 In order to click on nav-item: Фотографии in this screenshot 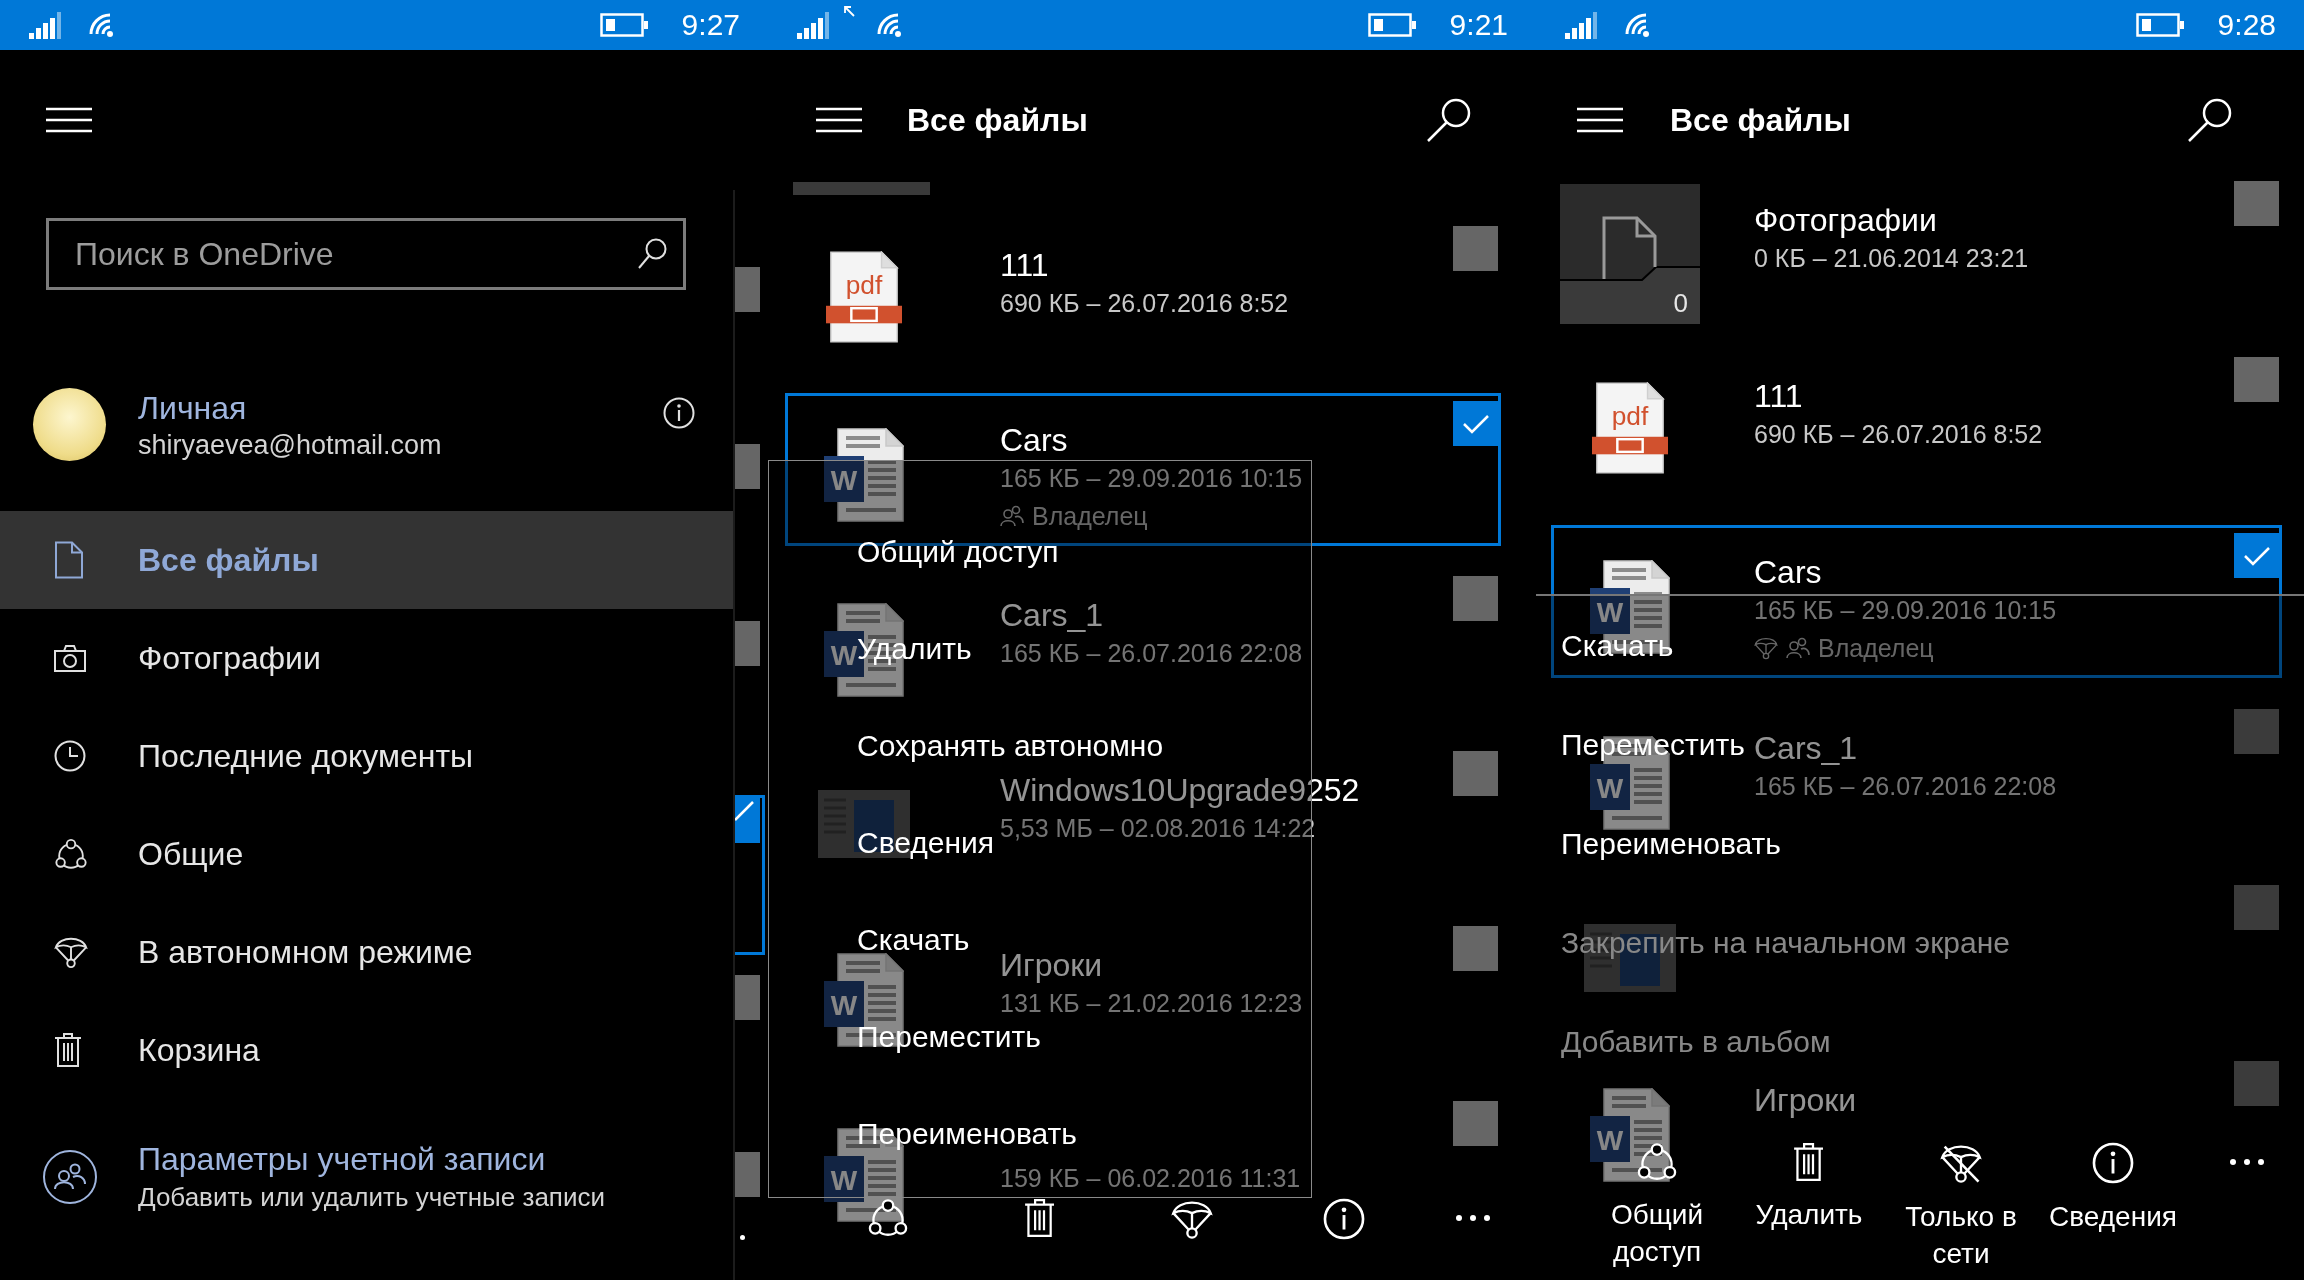, I will do `click(366, 658)`.